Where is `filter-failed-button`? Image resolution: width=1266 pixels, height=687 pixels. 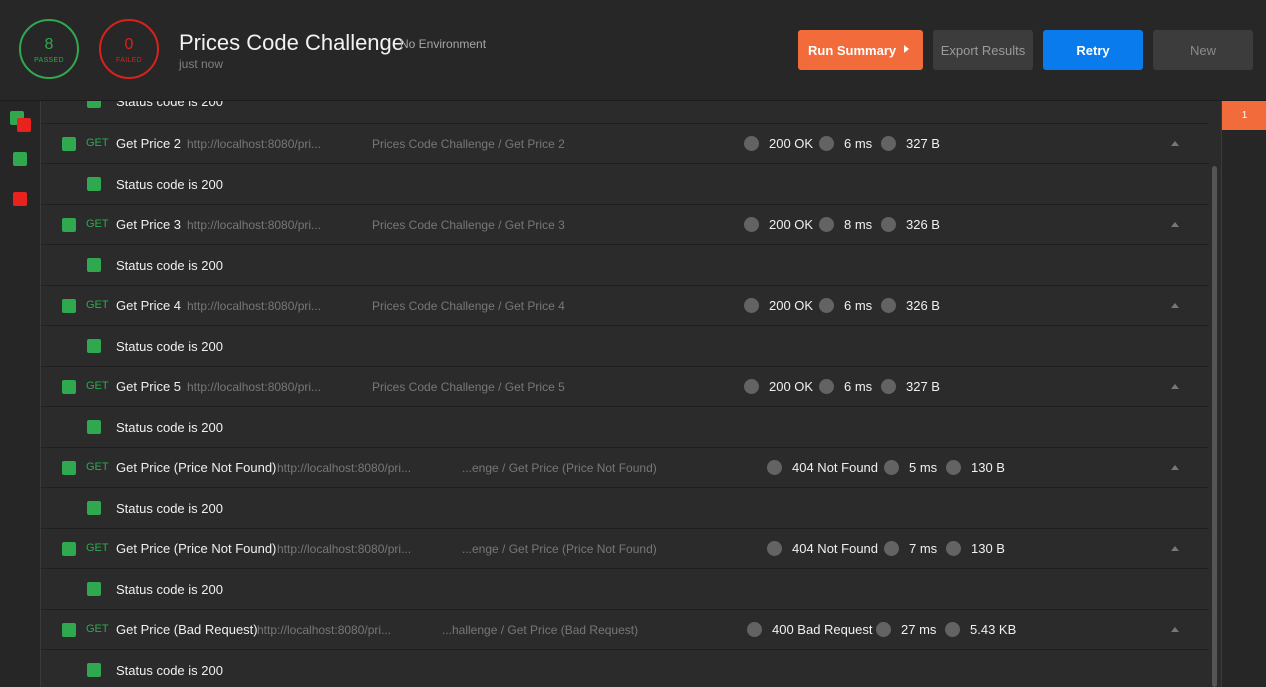 filter-failed-button is located at coordinates (20, 200).